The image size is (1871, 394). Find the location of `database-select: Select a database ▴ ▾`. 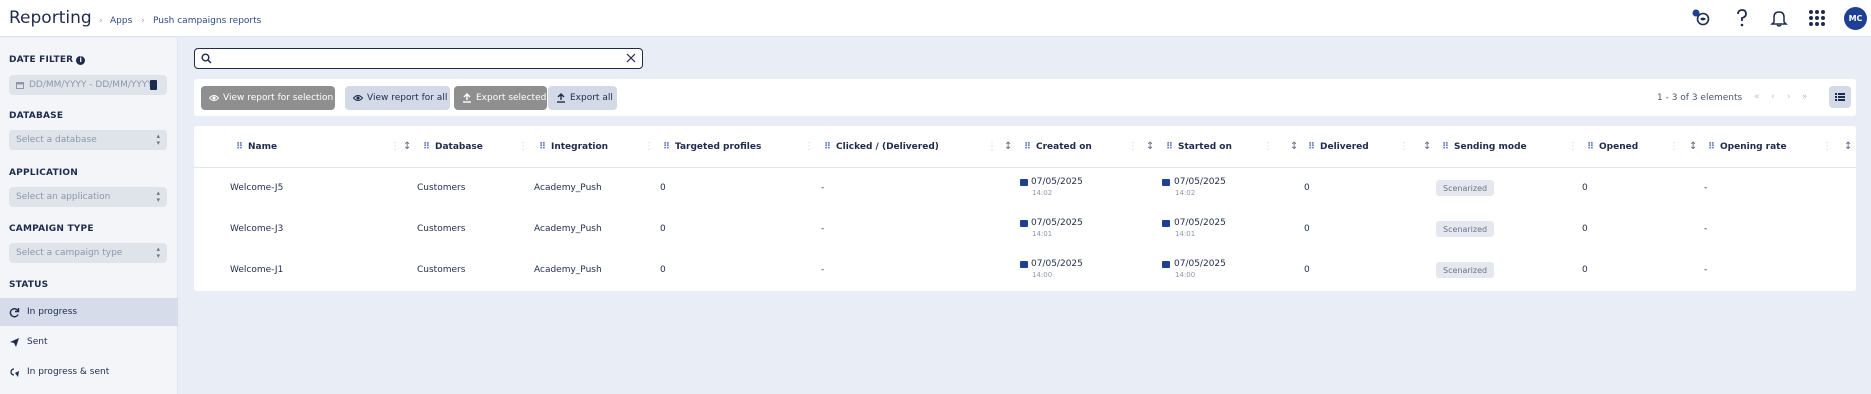

database-select: Select a database ▴ ▾ is located at coordinates (88, 140).